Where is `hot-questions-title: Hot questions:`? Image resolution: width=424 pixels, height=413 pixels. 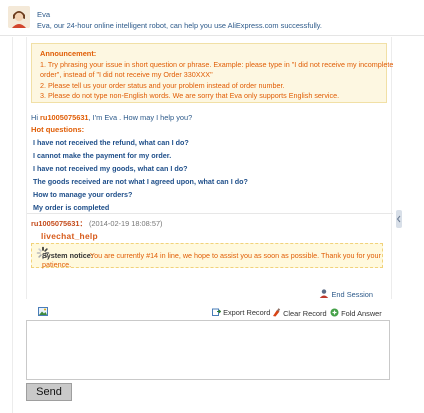 hot-questions-title: Hot questions: is located at coordinates (58, 129).